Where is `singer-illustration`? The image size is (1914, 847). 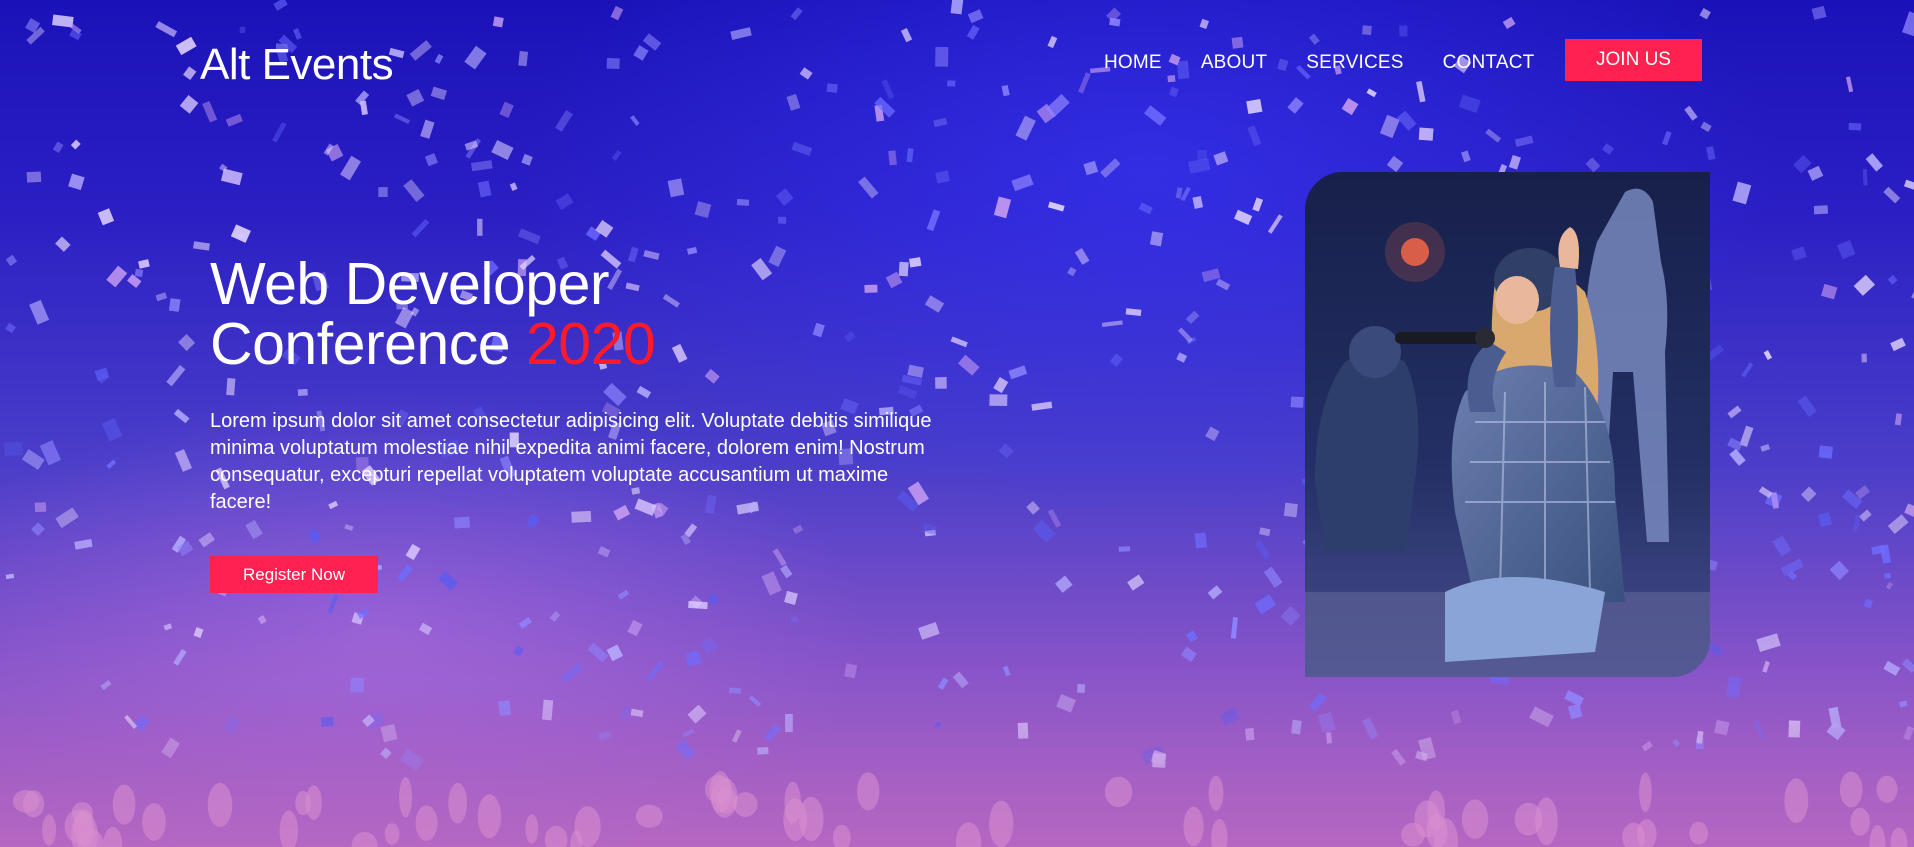
singer-illustration is located at coordinates (1507, 424).